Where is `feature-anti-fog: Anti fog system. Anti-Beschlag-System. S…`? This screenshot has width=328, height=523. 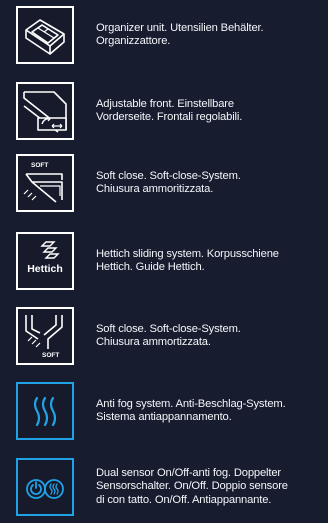
feature-anti-fog: Anti fog system. Anti-Beschlag-System. S… is located at coordinates (169, 412).